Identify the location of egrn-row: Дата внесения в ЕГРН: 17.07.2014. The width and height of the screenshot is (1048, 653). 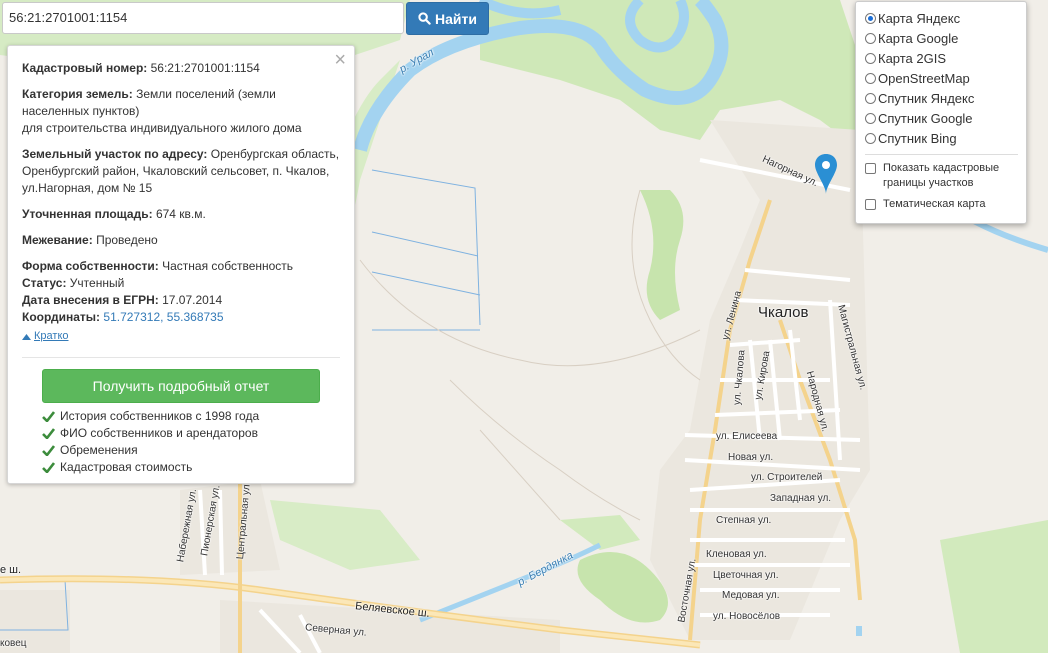
(181, 300).